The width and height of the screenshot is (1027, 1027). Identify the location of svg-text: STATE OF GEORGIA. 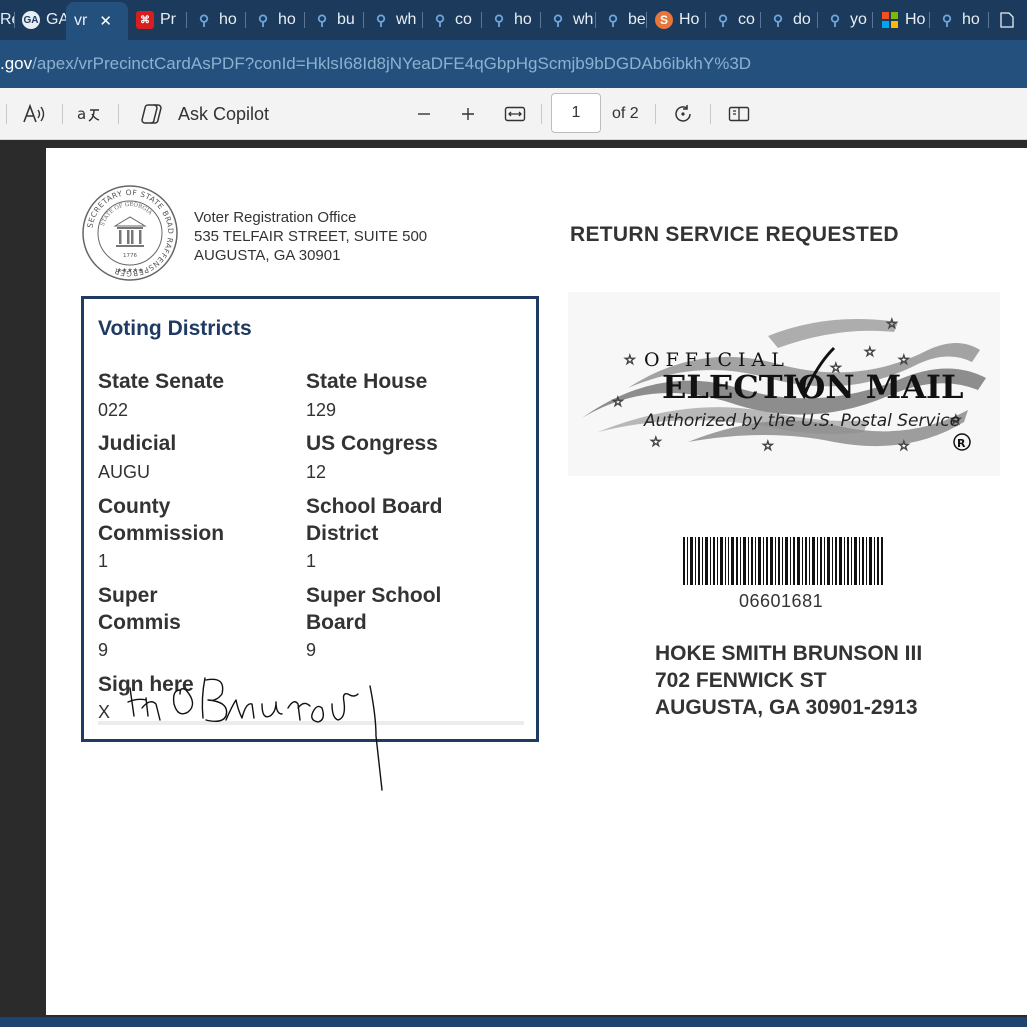
(127, 214).